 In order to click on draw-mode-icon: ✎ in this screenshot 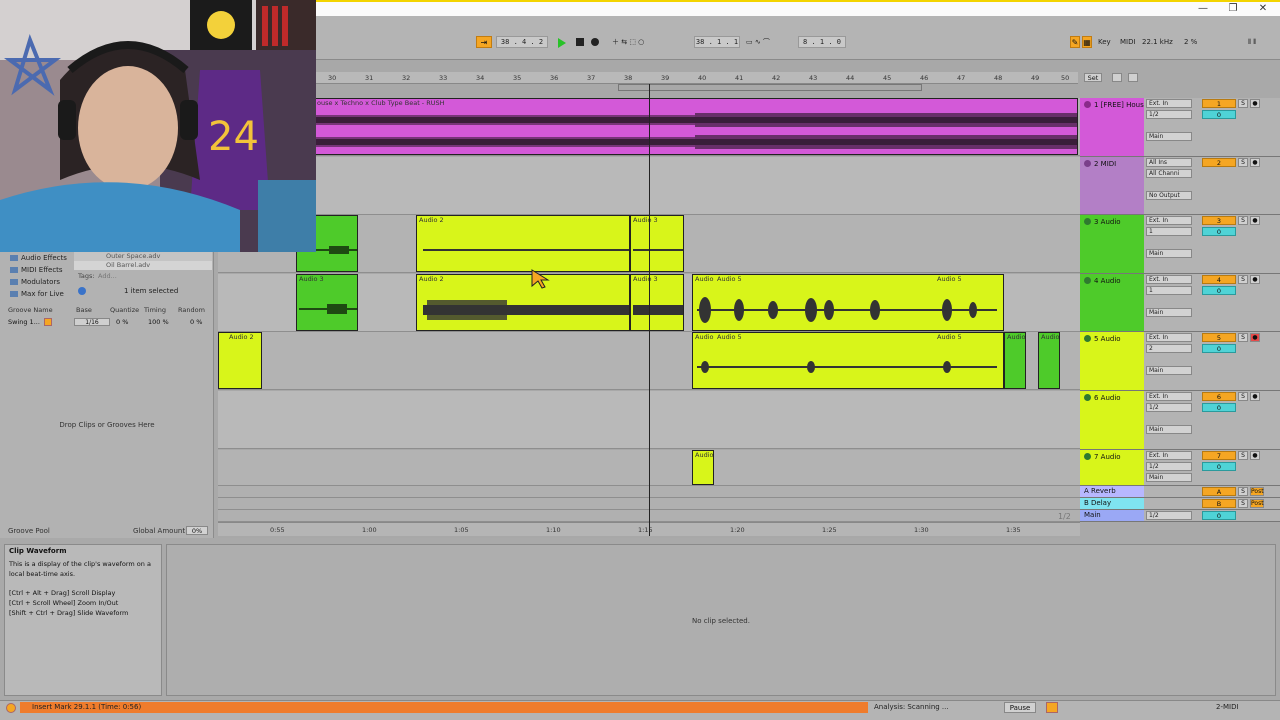, I will do `click(1075, 42)`.